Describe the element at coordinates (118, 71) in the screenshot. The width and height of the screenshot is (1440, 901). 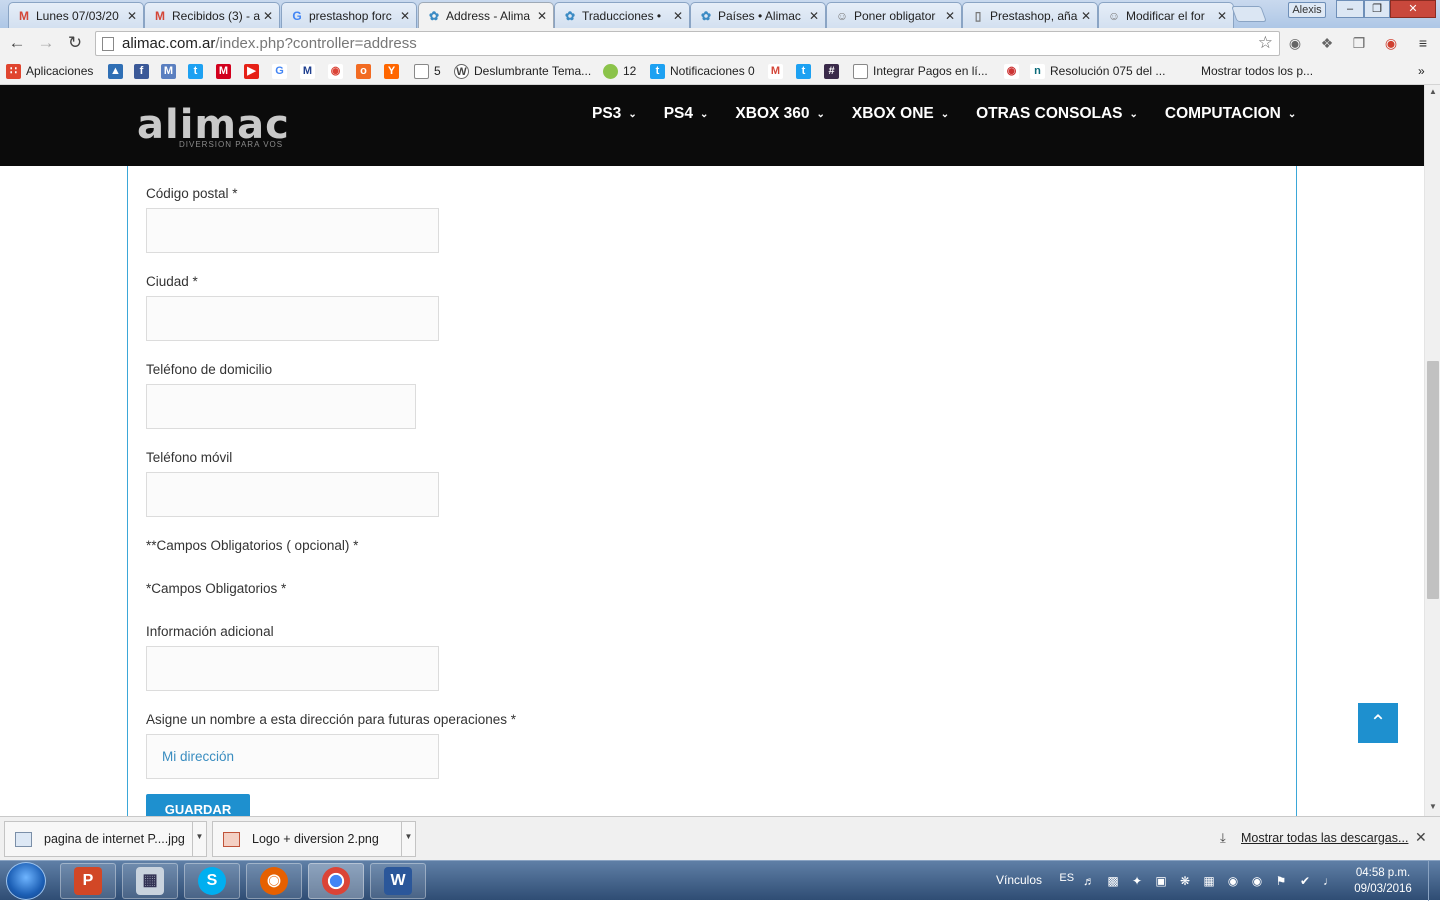
I see `bookmark-icon-only: ▲` at that location.